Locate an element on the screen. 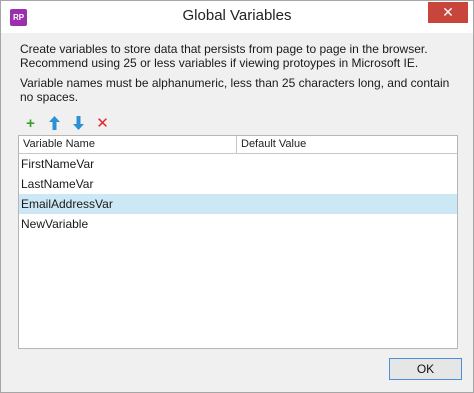  variable-name-cell: NewVariable is located at coordinates (129, 224).